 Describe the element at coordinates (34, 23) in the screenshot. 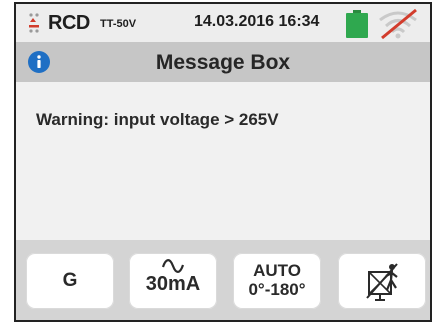

I see `rcd-mode-icon` at that location.